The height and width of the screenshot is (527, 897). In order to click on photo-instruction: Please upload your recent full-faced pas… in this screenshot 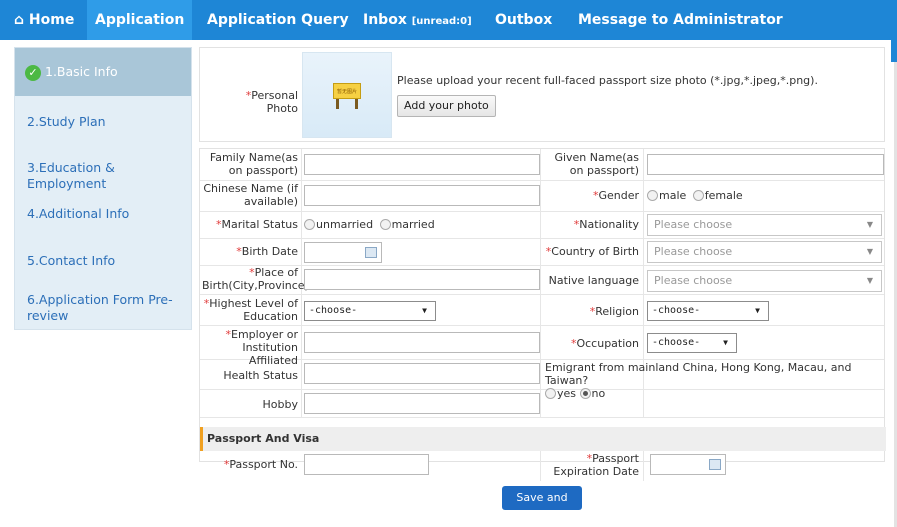, I will do `click(607, 80)`.